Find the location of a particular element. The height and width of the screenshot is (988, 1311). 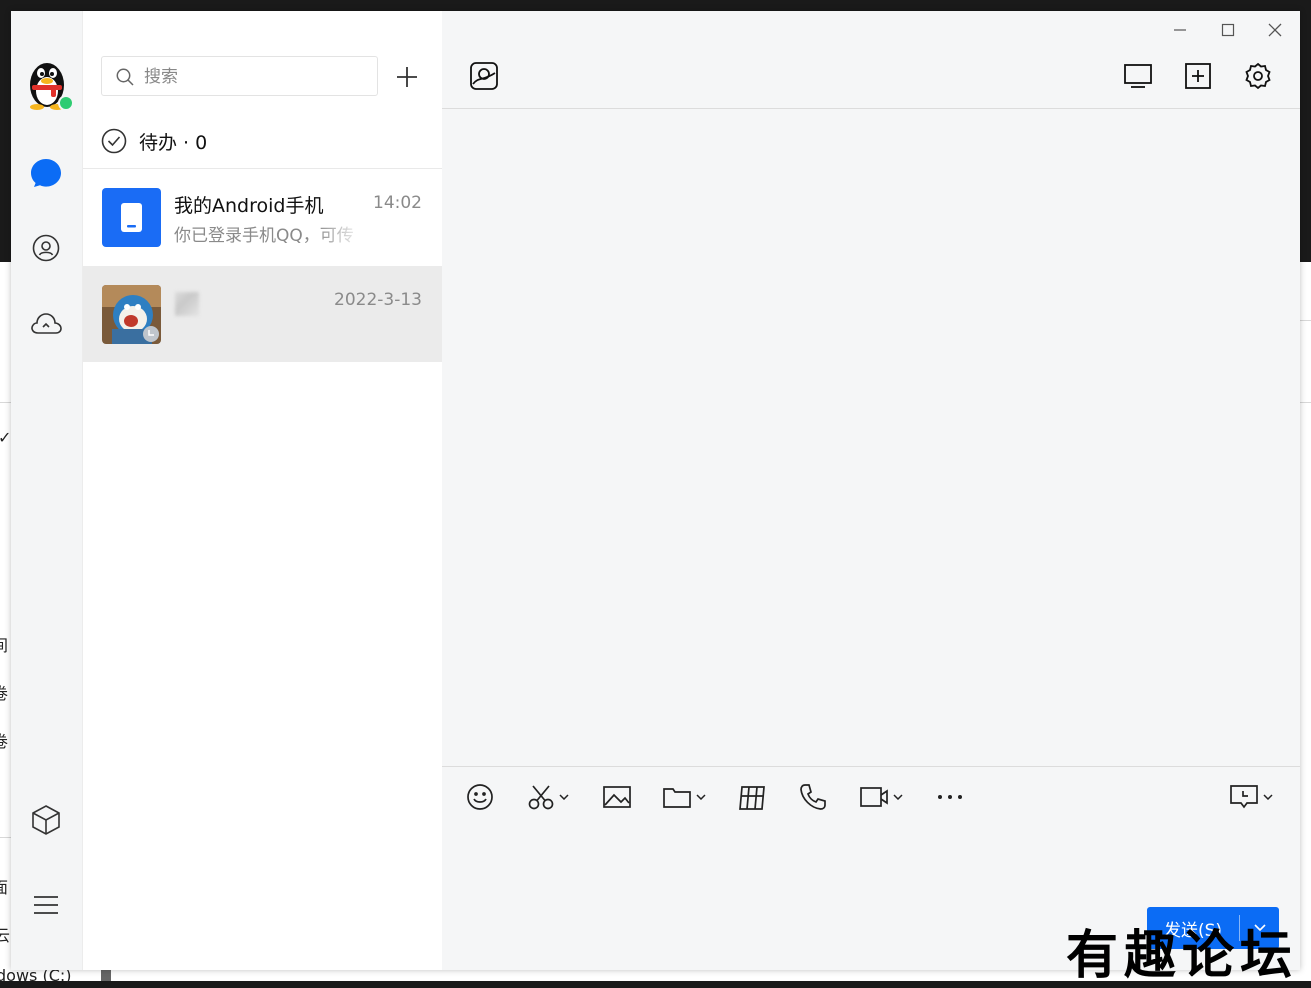

watermark-logo: 有趣论坛 is located at coordinates (1182, 955).